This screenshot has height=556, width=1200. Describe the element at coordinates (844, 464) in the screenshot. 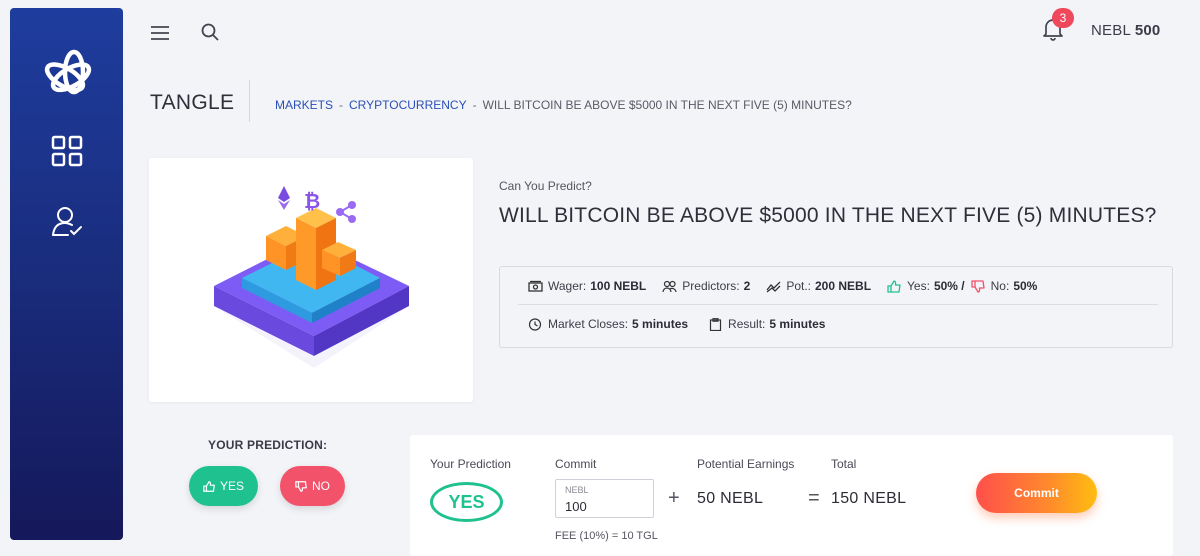

I see `total-label: Total` at that location.